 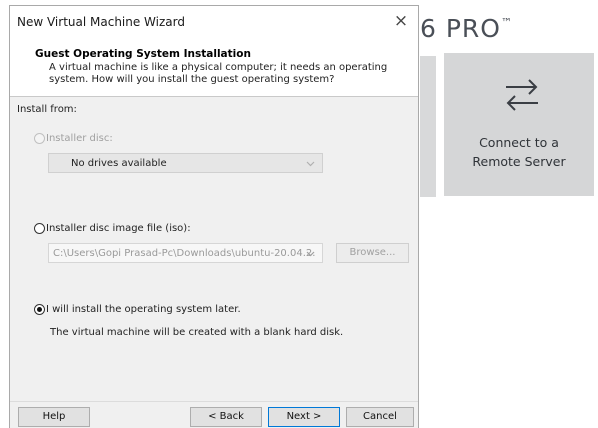 I want to click on drive-select-value: No drives available, so click(x=119, y=163).